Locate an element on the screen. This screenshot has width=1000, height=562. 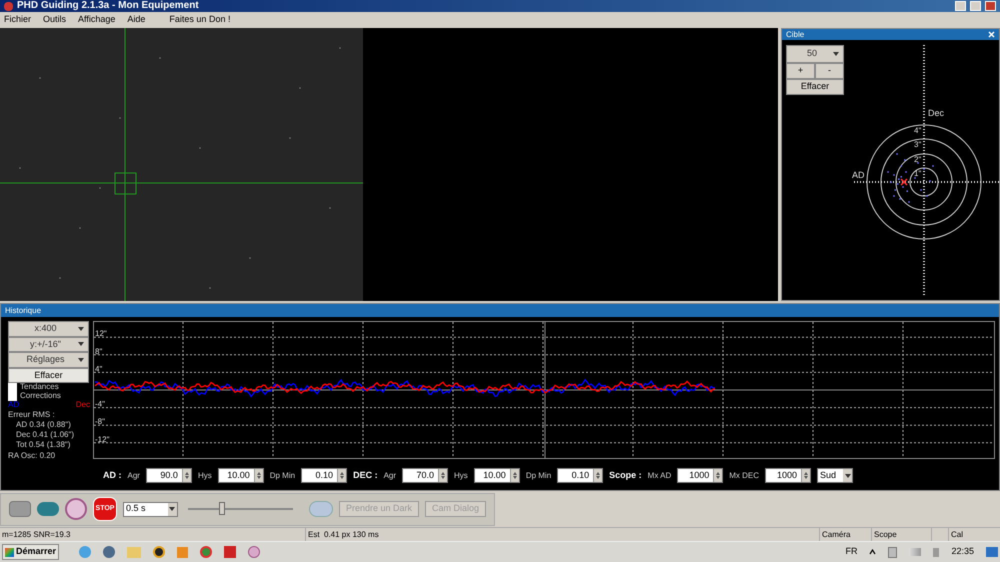
language-indicator: FR is located at coordinates (851, 552).